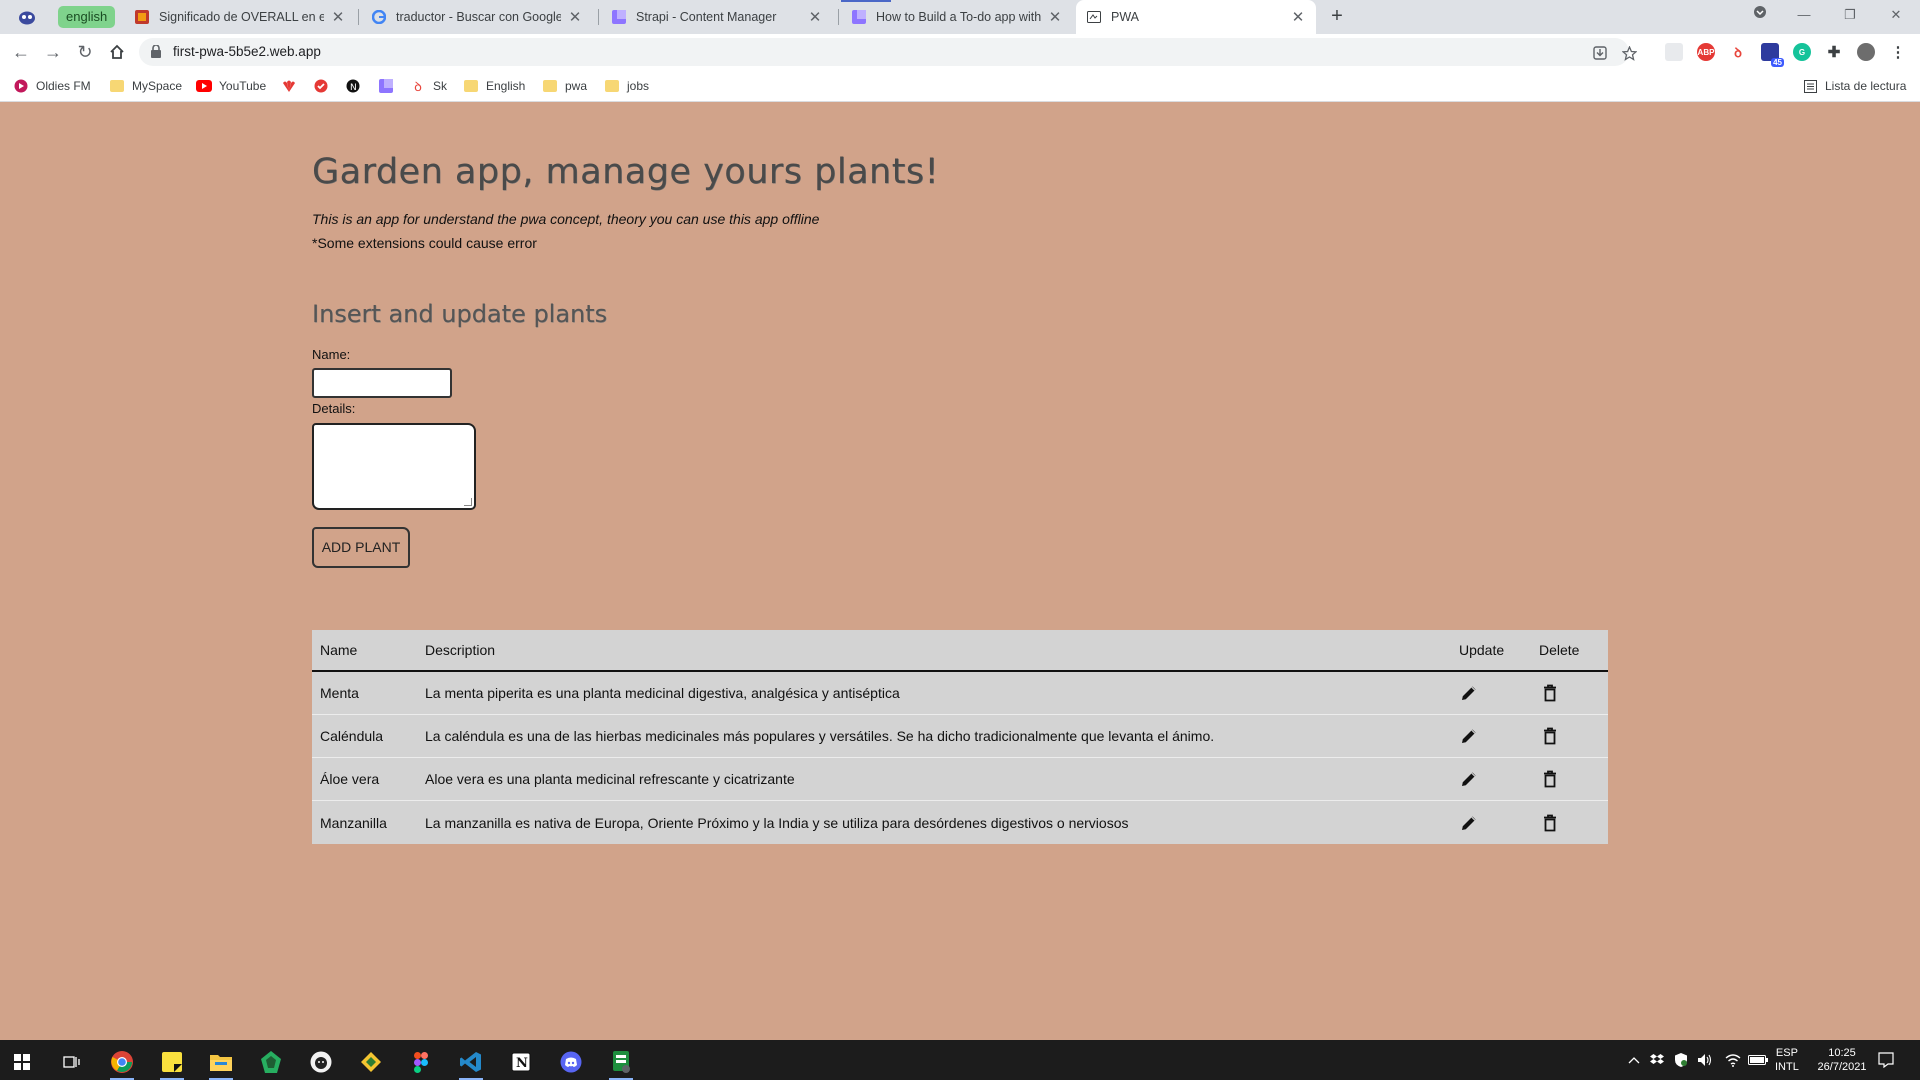 This screenshot has width=1920, height=1080. Describe the element at coordinates (389, 86) in the screenshot. I see `bookmark-strapi` at that location.